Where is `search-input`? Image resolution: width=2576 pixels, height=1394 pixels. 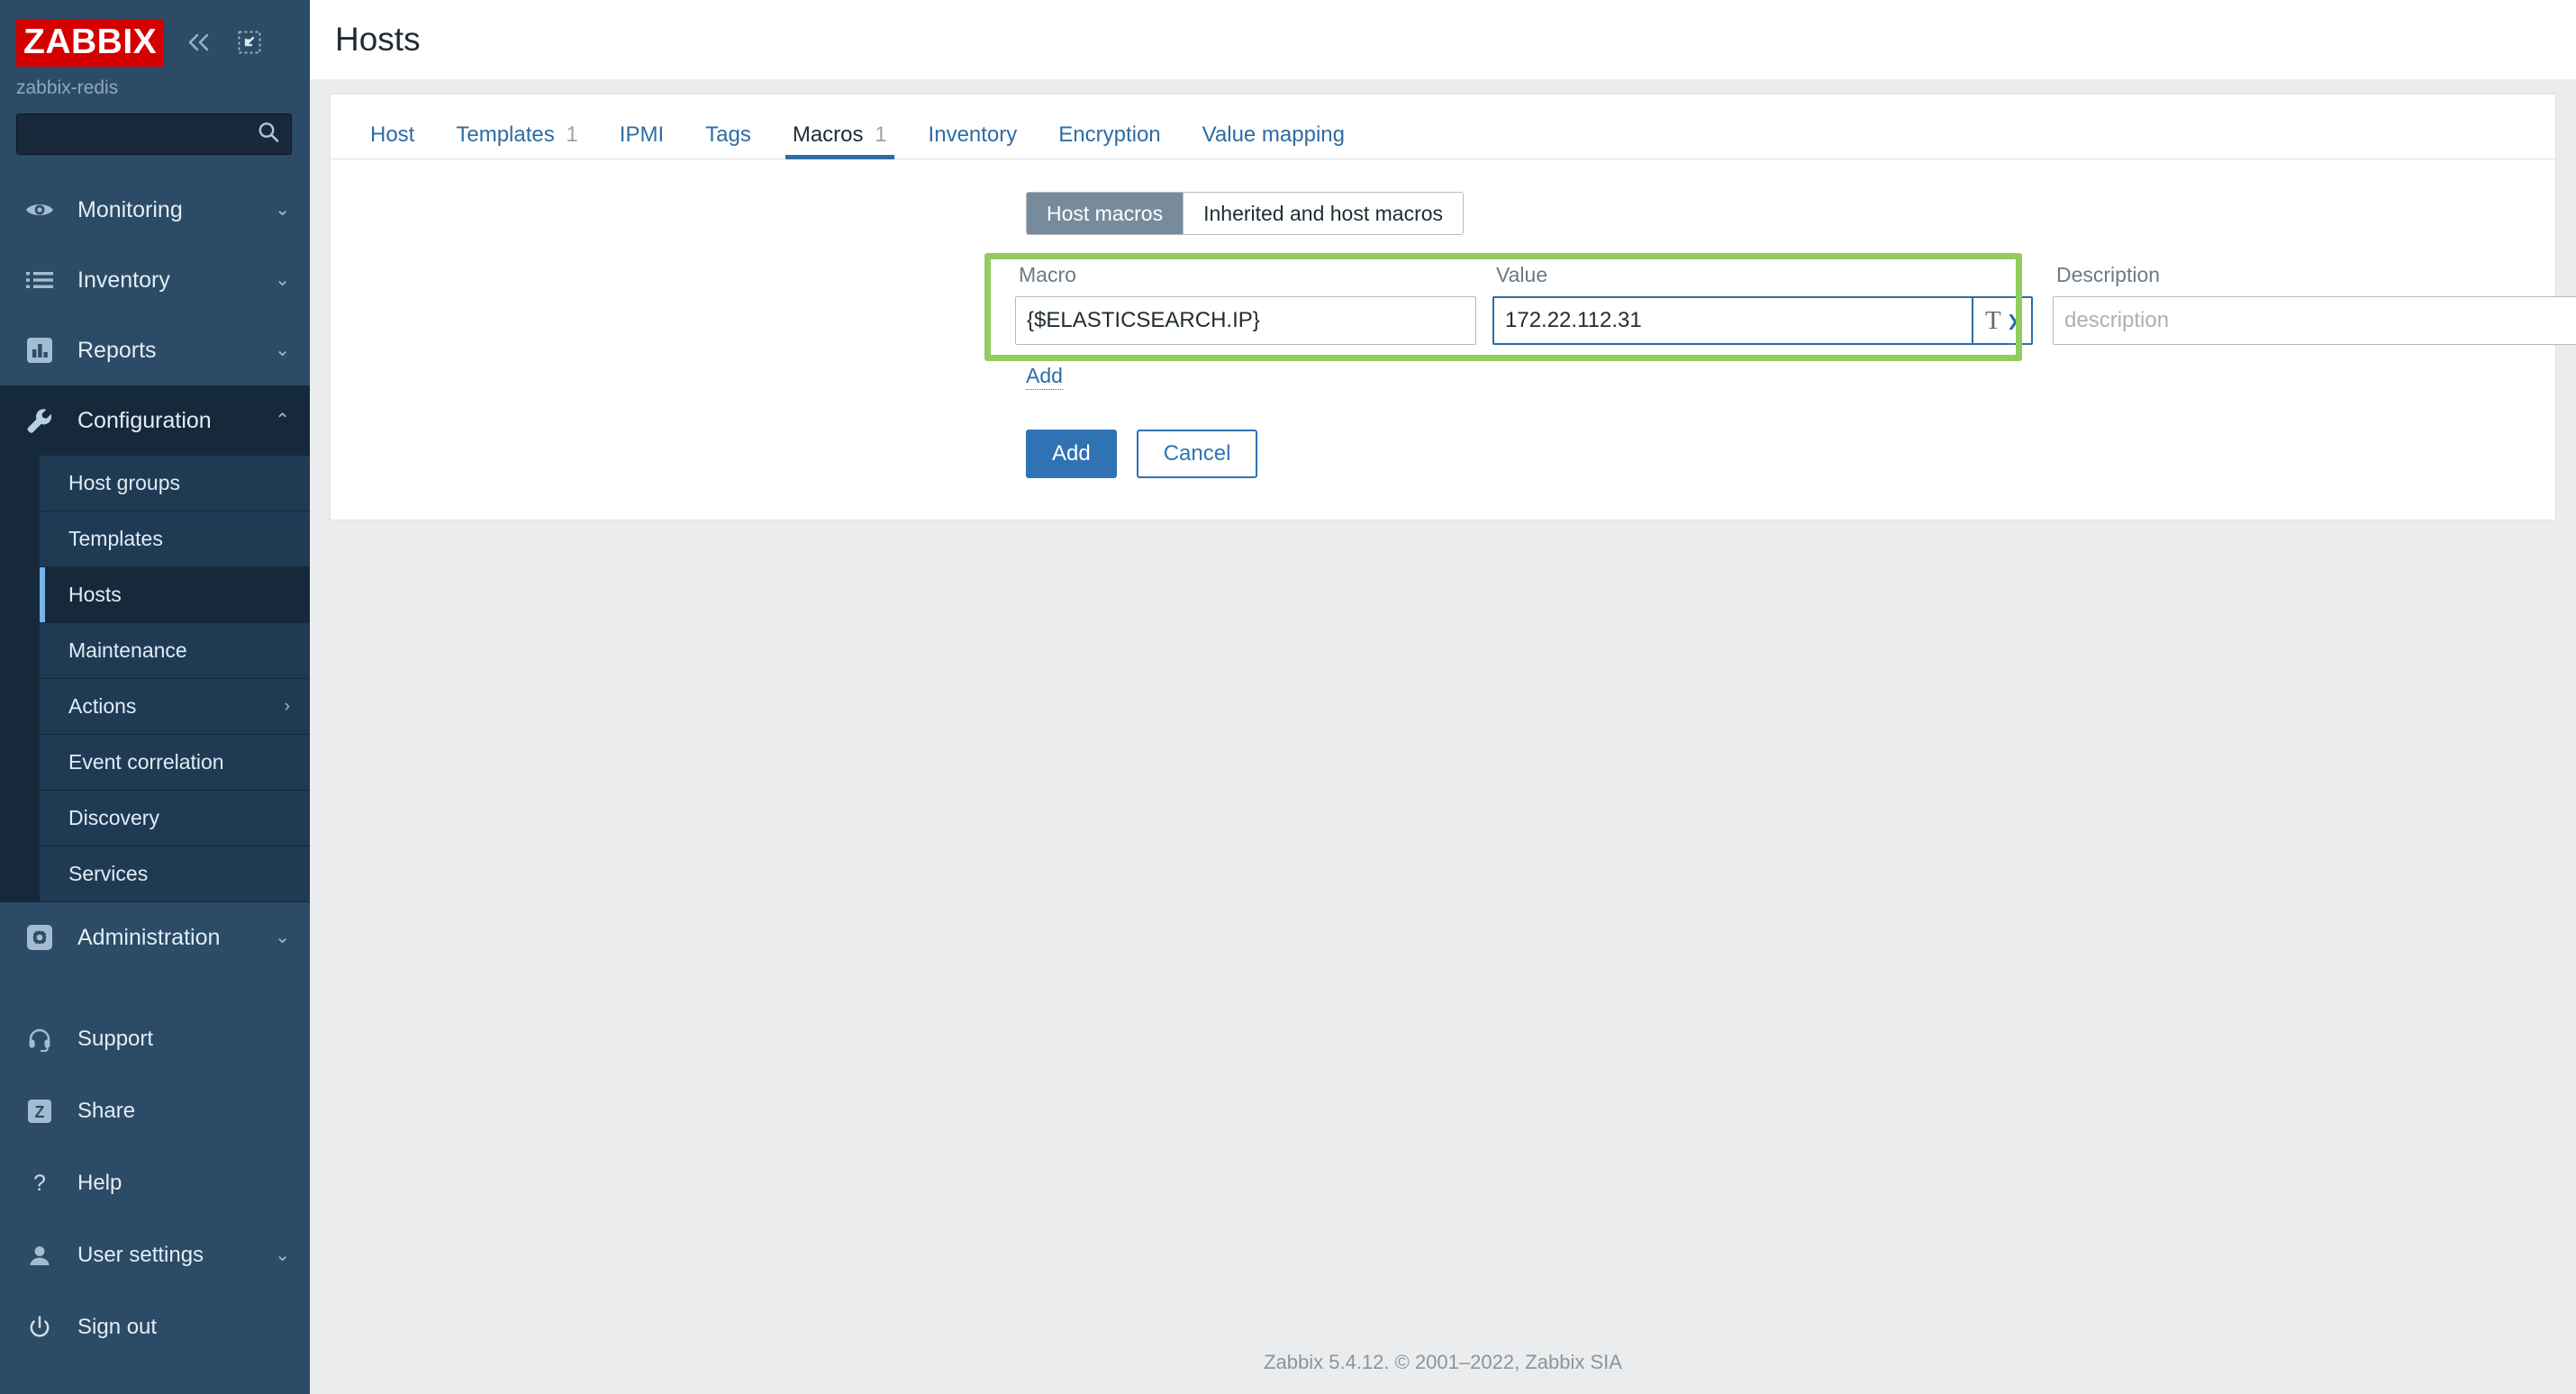
search-input is located at coordinates (154, 134).